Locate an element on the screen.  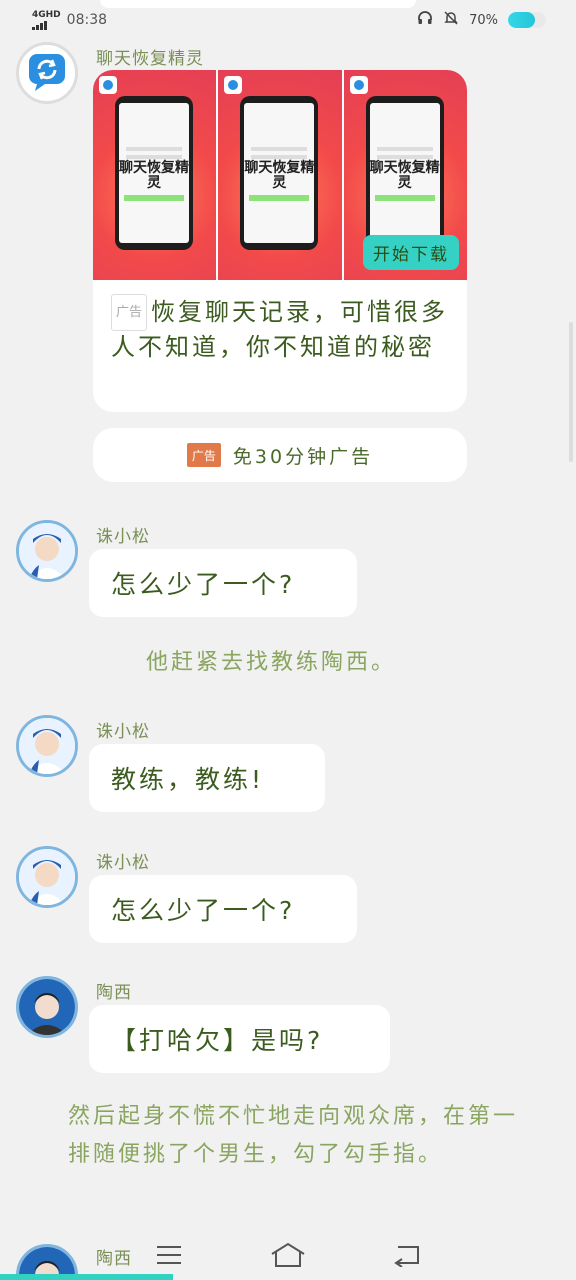
ad-badge: 广告 is located at coordinates (129, 312).